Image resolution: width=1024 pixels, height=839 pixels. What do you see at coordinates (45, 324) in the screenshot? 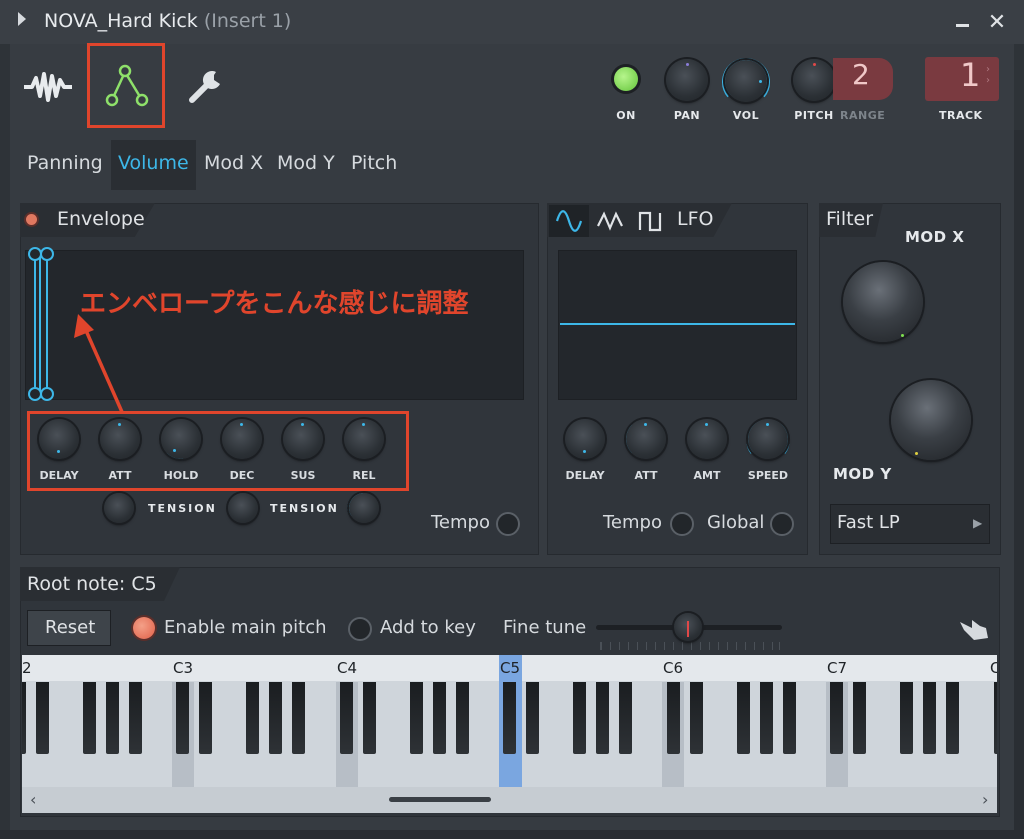
I see `envelope-curve` at bounding box center [45, 324].